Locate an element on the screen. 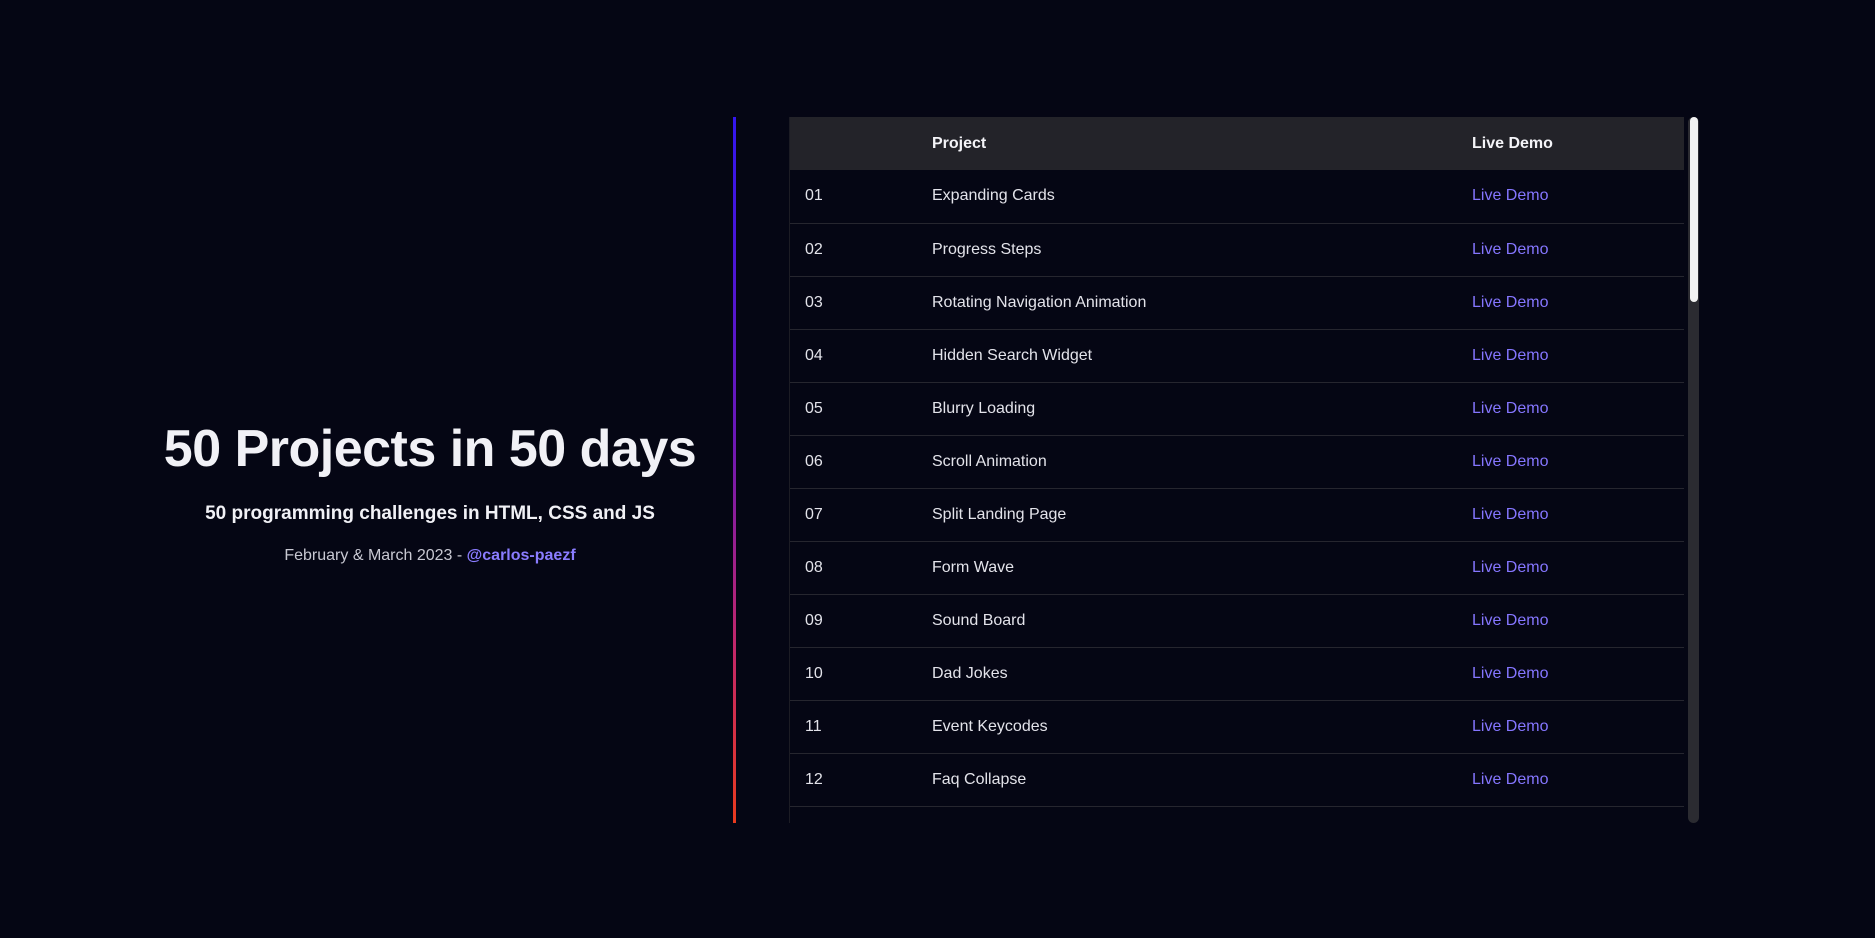 The width and height of the screenshot is (1875, 938). row-number is located at coordinates (860, 814).